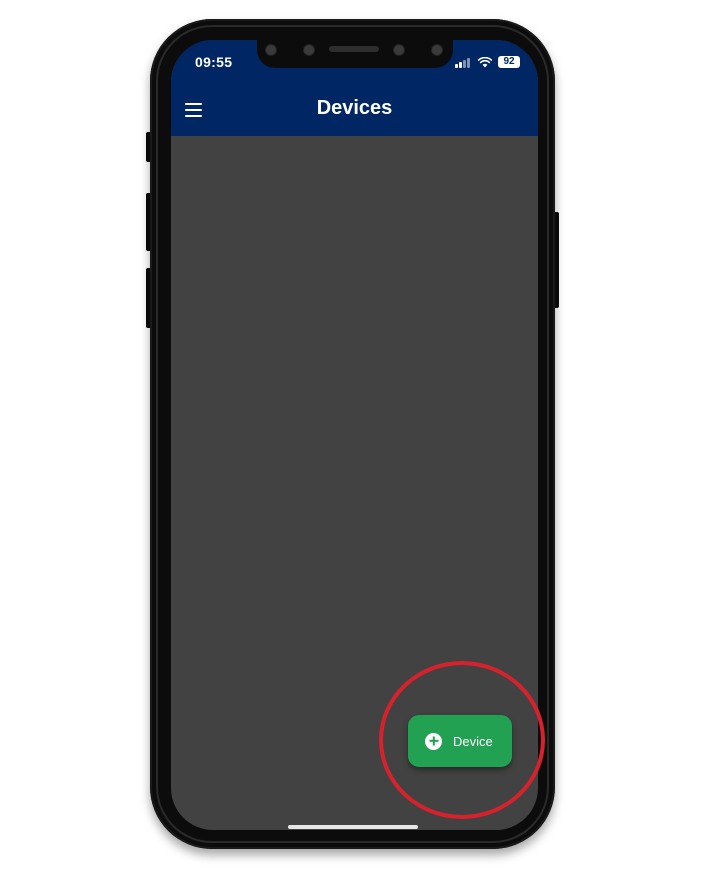  I want to click on wifi-icon, so click(485, 61).